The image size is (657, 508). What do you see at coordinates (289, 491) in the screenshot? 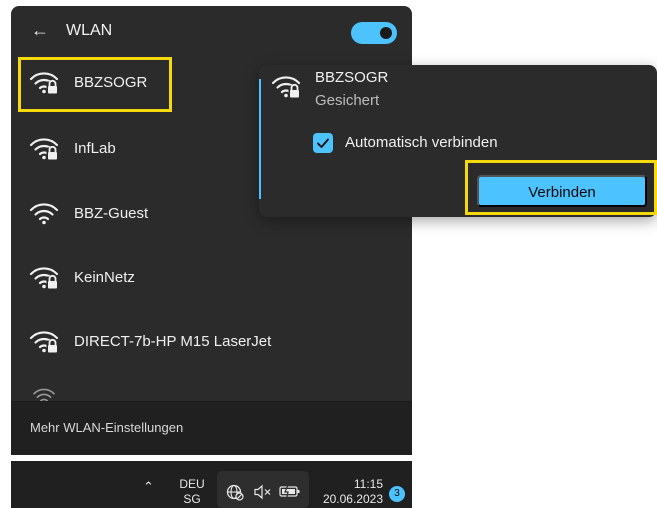
I see `battery-charging-icon` at bounding box center [289, 491].